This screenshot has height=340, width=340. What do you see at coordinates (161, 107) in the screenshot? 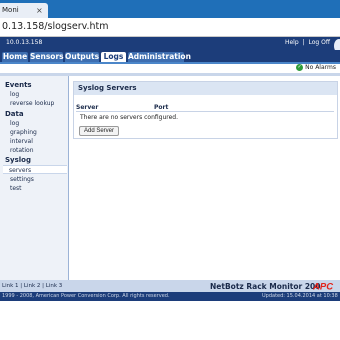
I see `column-header-port: Port` at bounding box center [161, 107].